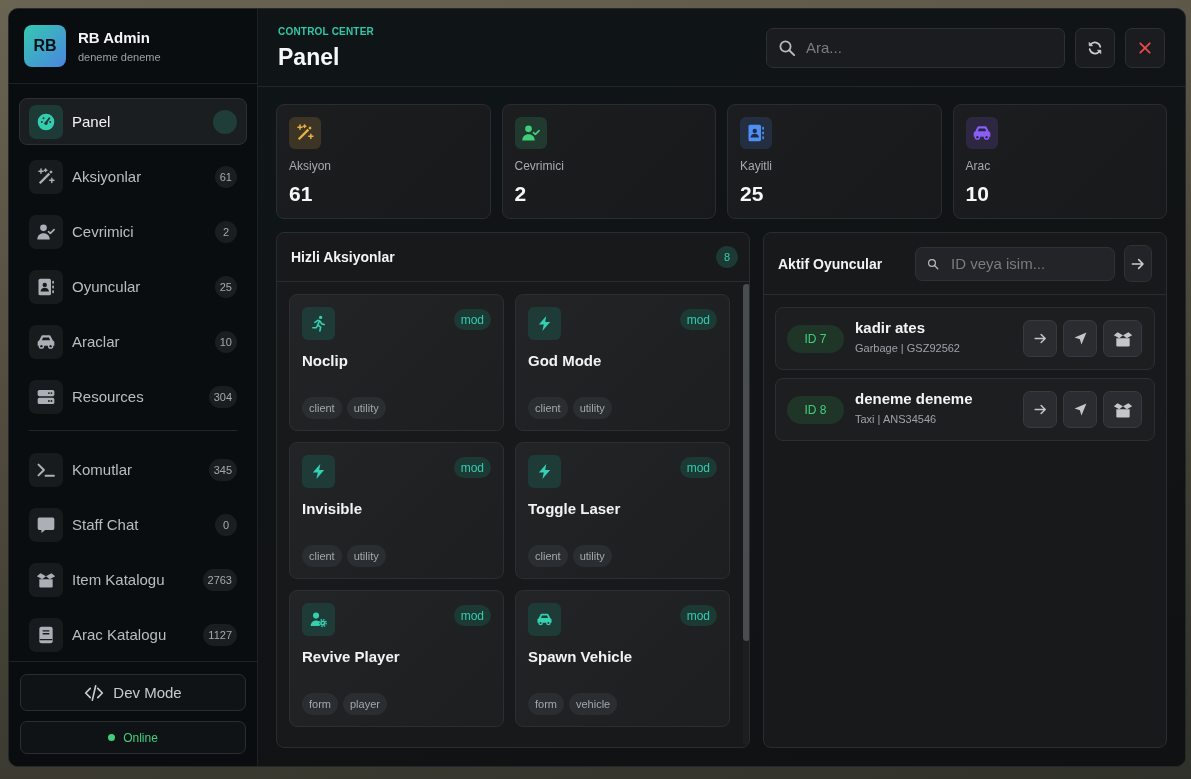 This screenshot has height=779, width=1191. What do you see at coordinates (133, 176) in the screenshot?
I see `nav-item: Aksiyonlar 61` at bounding box center [133, 176].